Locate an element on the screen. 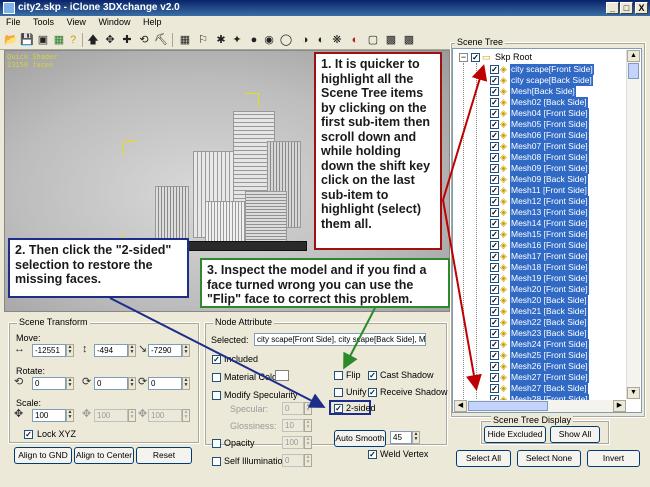 The width and height of the screenshot is (650, 487). arrow-to-last-tree-item is located at coordinates (462, 295).